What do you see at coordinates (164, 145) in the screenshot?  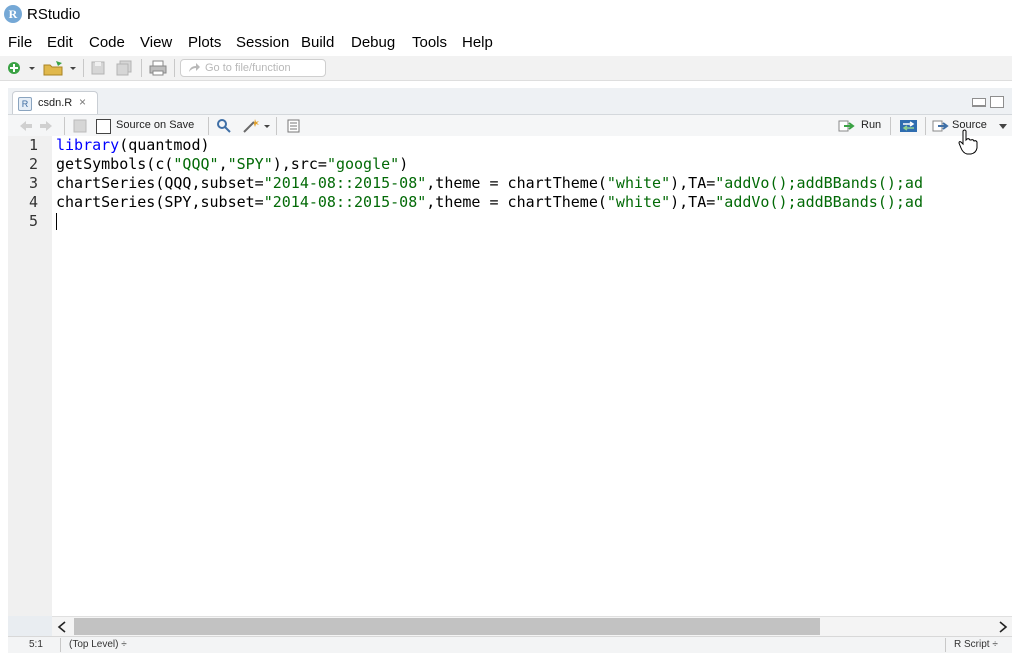 I see `code-token: (quantmod)` at bounding box center [164, 145].